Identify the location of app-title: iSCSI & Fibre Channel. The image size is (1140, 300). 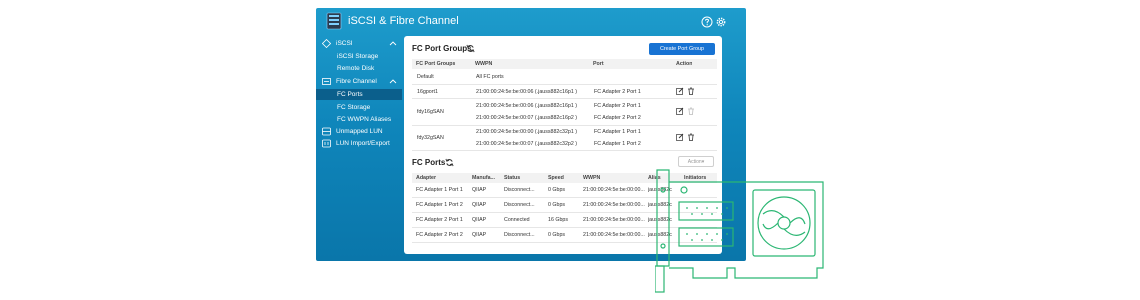
(403, 21).